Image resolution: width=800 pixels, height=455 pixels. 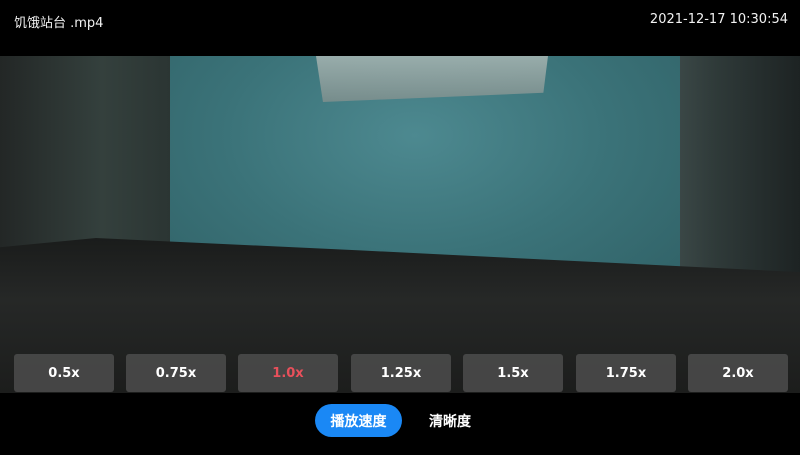 I want to click on settings-tabs: 播放速度 清晰度, so click(x=400, y=424).